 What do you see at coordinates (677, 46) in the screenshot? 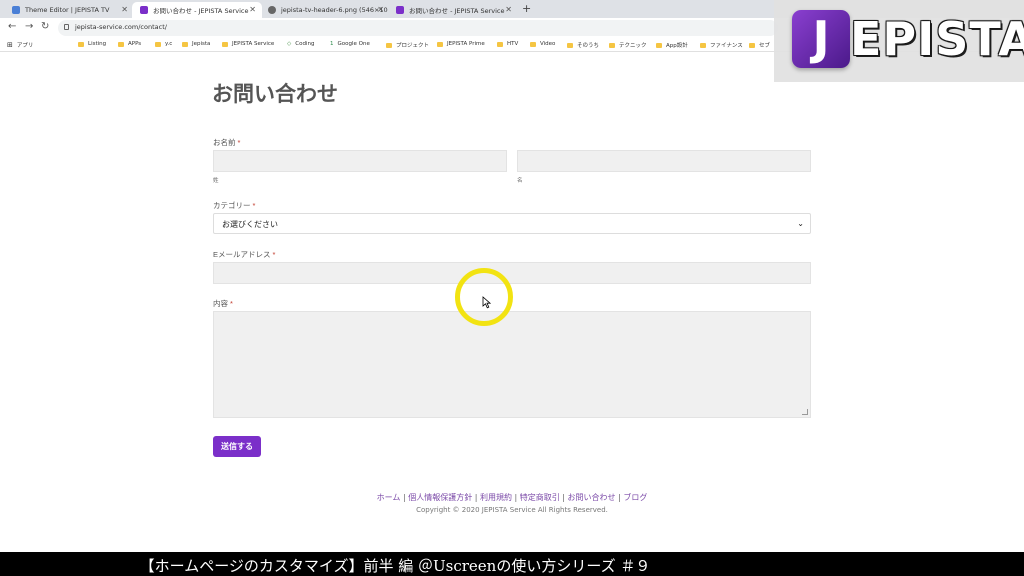
I see `bookmark-label: App設計` at bounding box center [677, 46].